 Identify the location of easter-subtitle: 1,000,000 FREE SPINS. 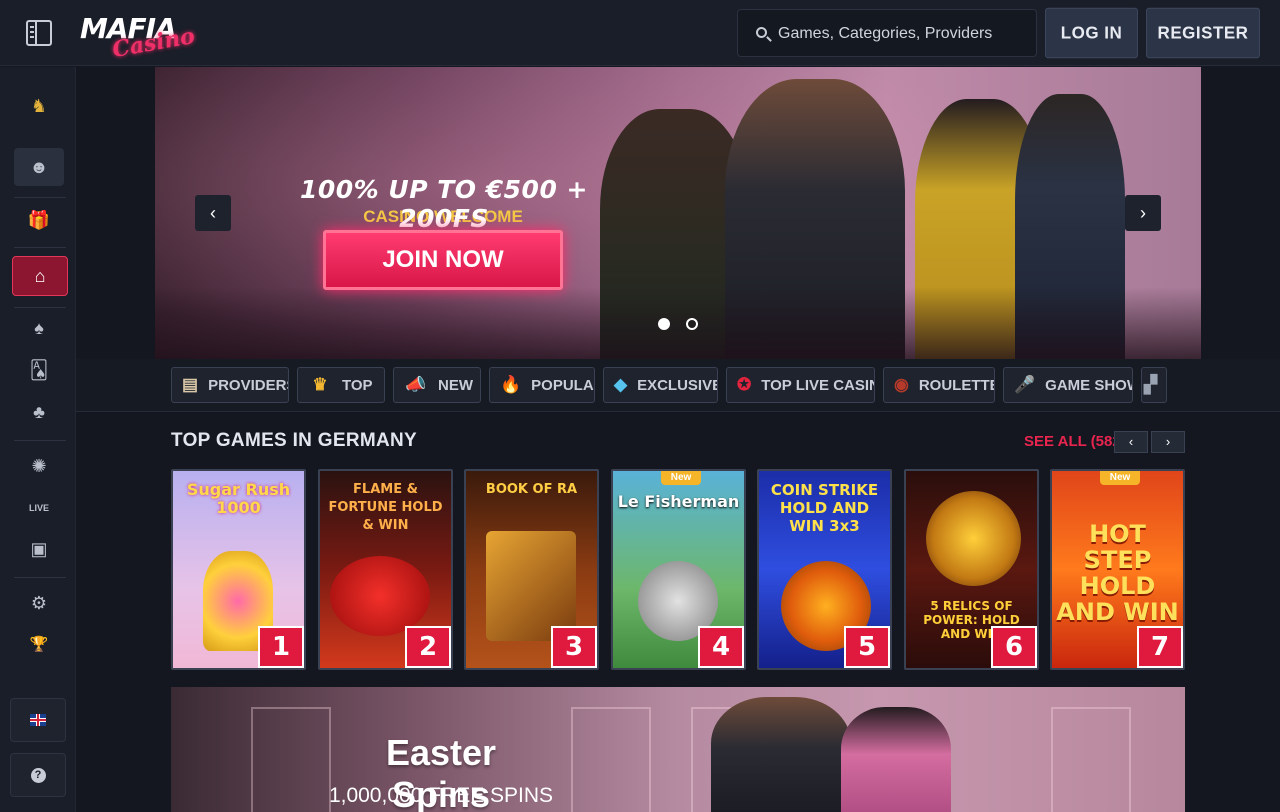
(441, 795).